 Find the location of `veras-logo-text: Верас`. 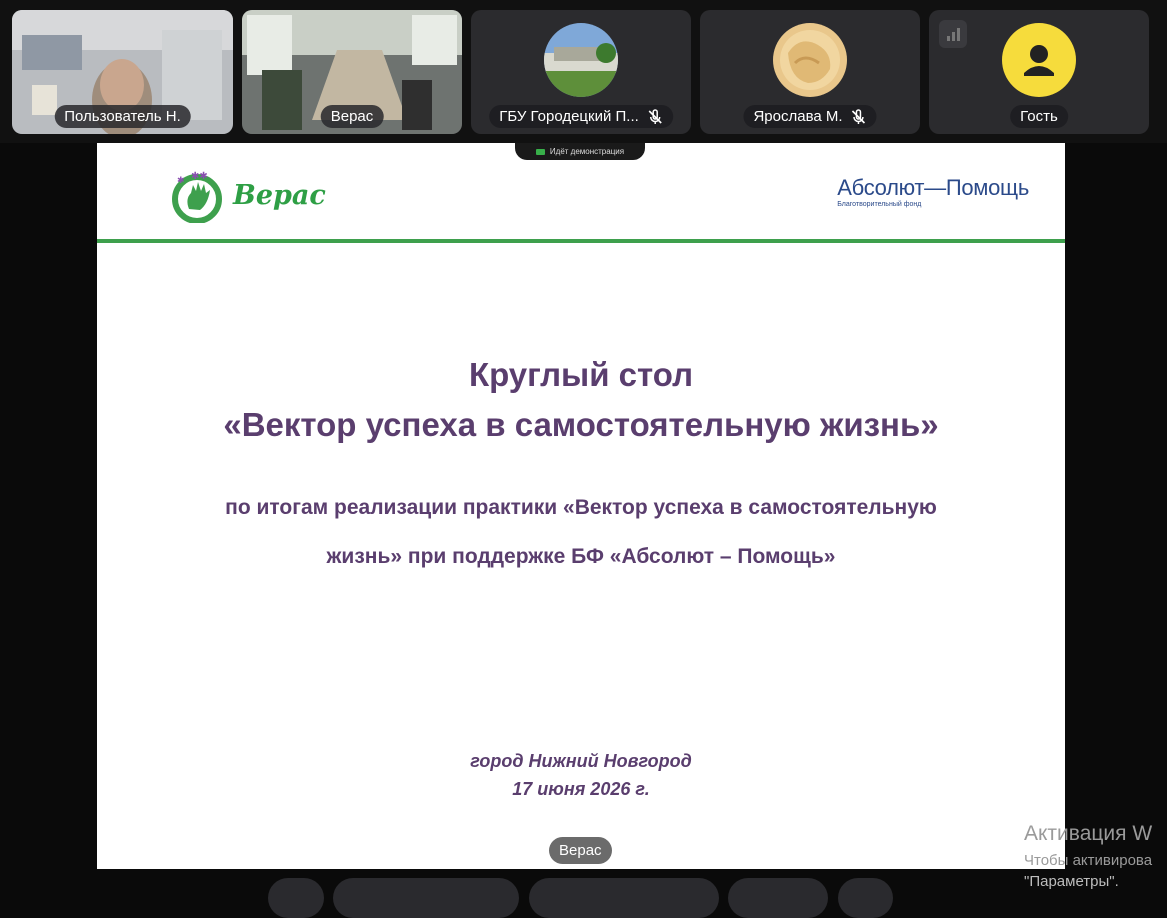

veras-logo-text: Верас is located at coordinates (279, 195).